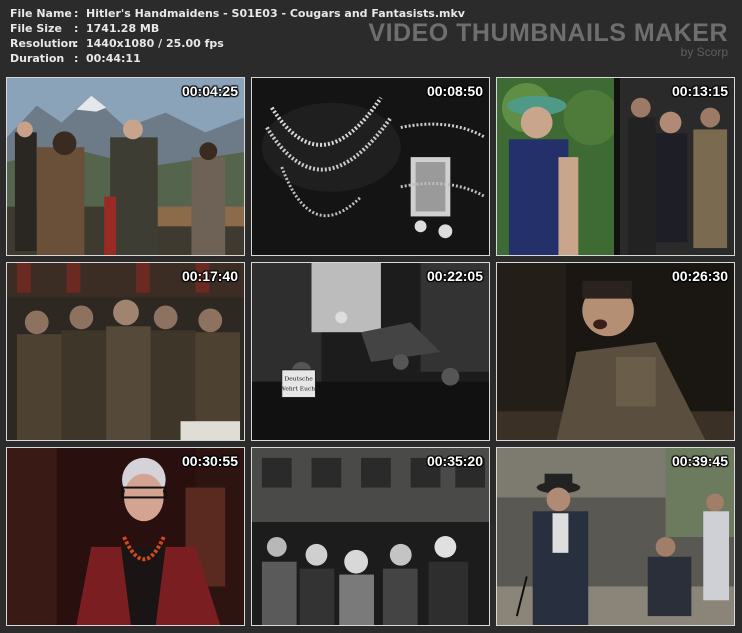 The width and height of the screenshot is (742, 633). I want to click on thumbnail-5: Deutsche Wehrt Euch! 00:22:05, so click(370, 351).